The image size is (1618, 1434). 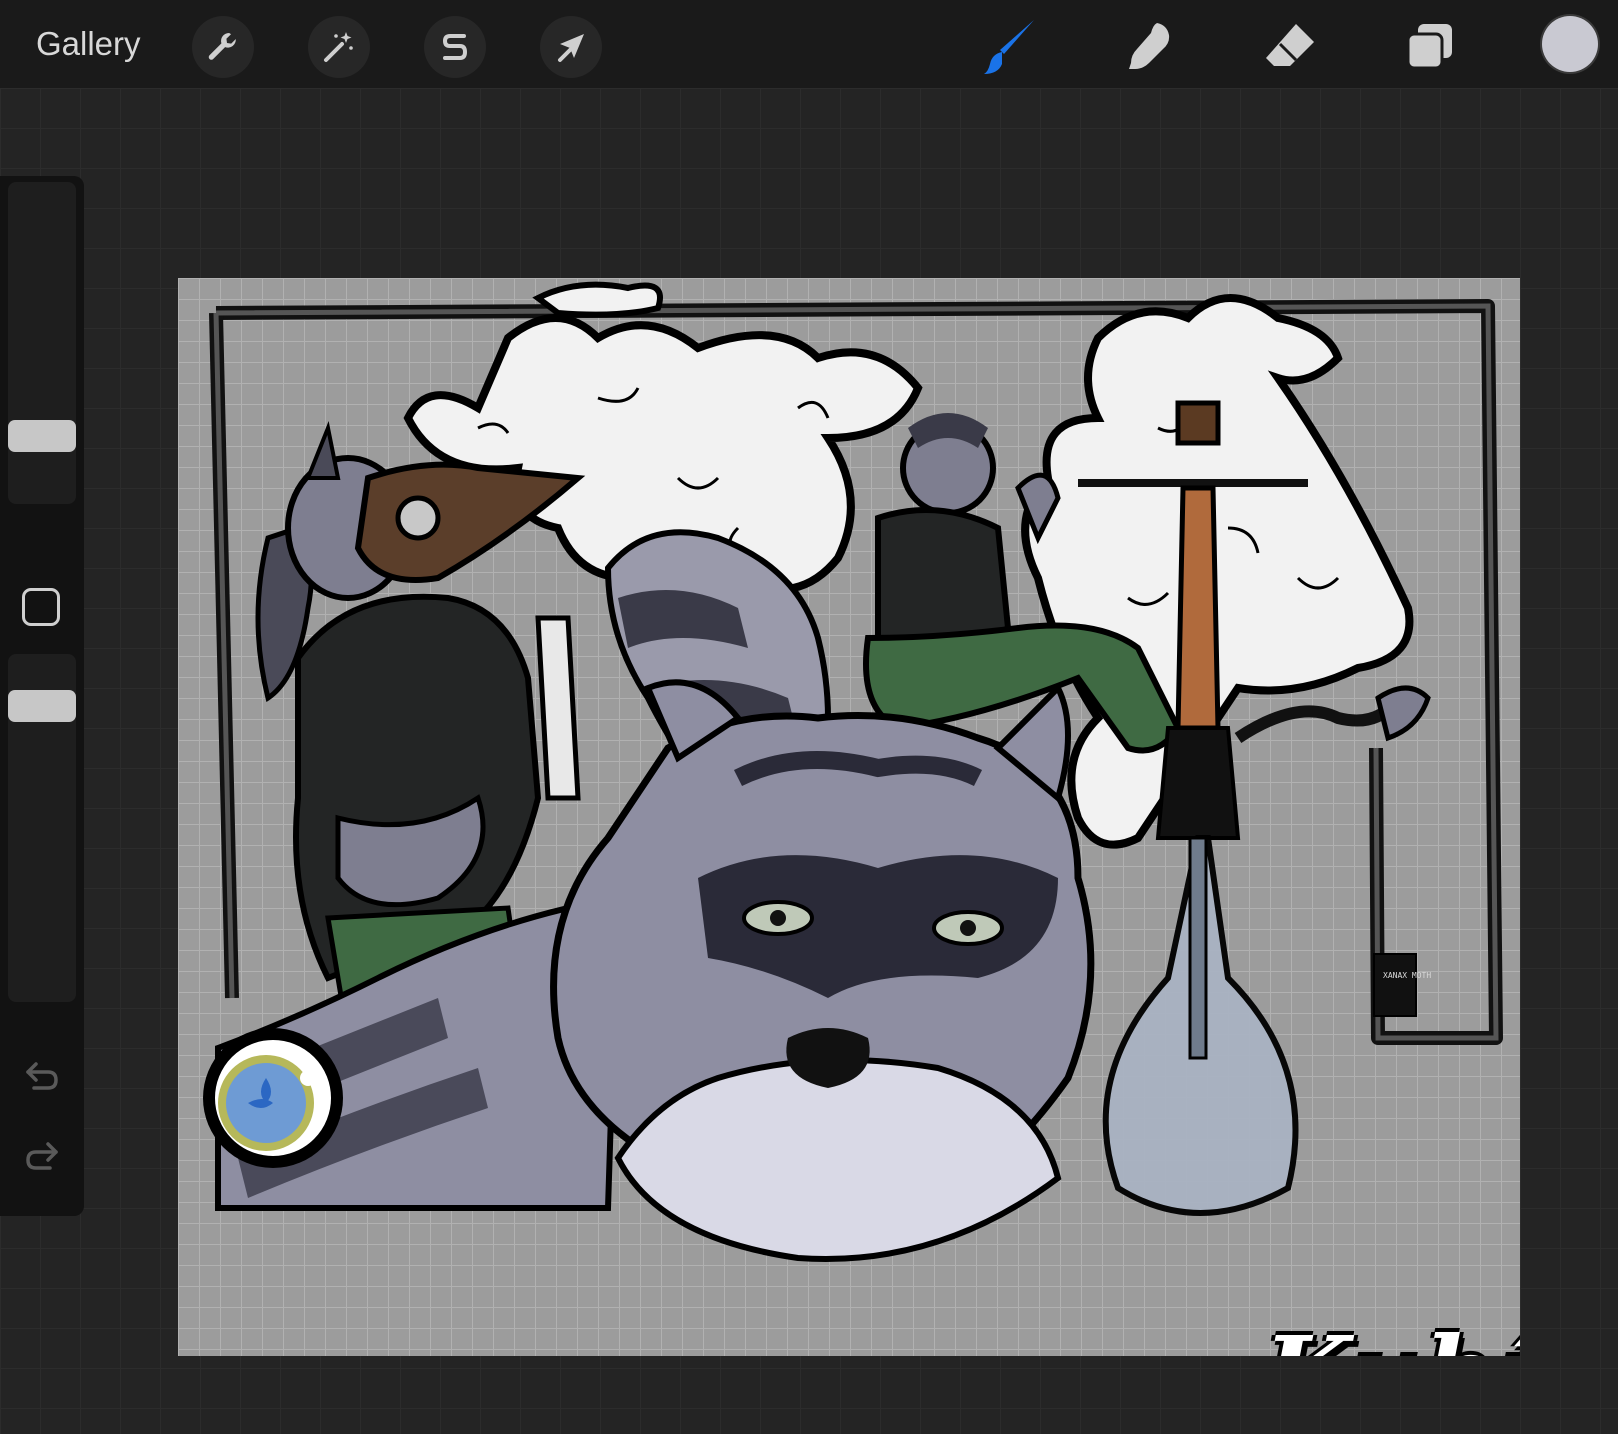 I want to click on selection-button, so click(x=455, y=47).